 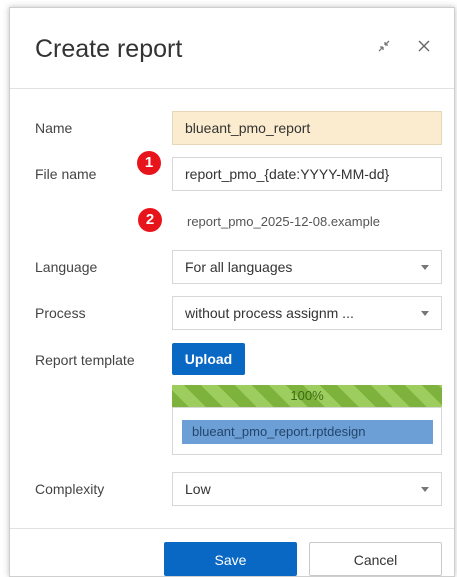 I want to click on cancel-button: Cancel, so click(x=375, y=559).